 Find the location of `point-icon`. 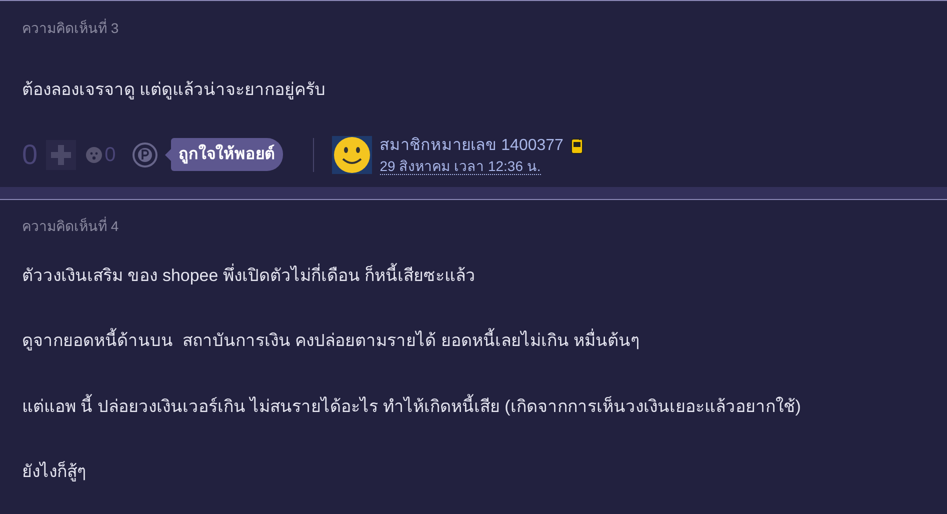

point-icon is located at coordinates (145, 155).